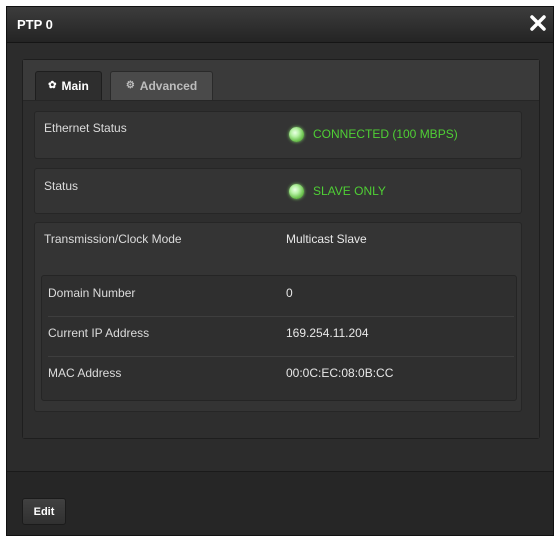  What do you see at coordinates (85, 128) in the screenshot?
I see `ethernet-status-label: Ethernet Status` at bounding box center [85, 128].